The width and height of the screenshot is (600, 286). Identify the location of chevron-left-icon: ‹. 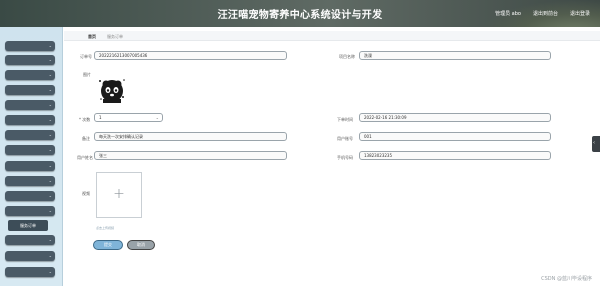
(594, 143).